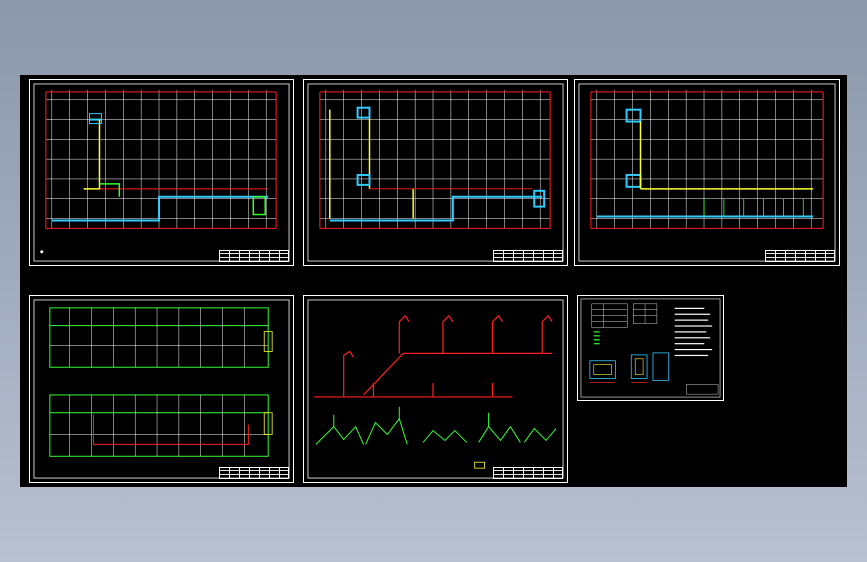 Image resolution: width=867 pixels, height=562 pixels. I want to click on sheet-4-drawing, so click(161, 389).